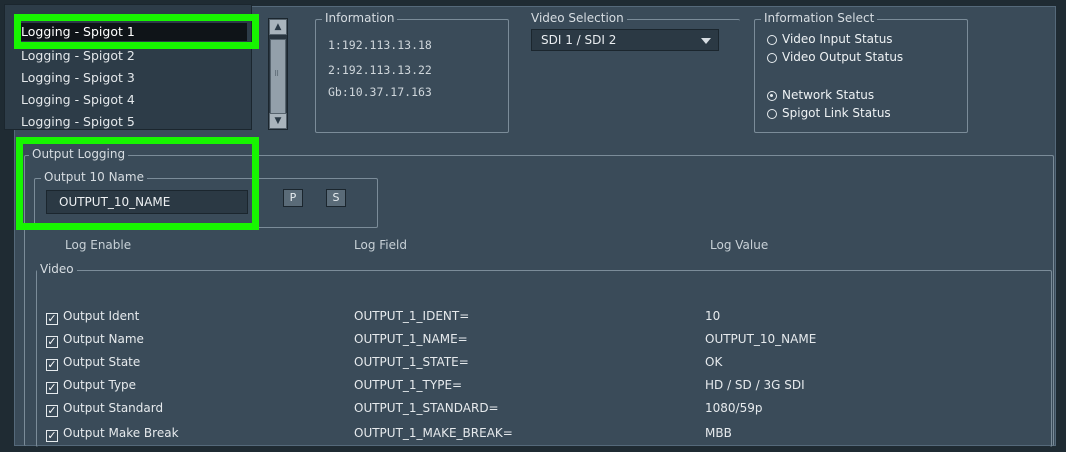 This screenshot has width=1066, height=452. Describe the element at coordinates (411, 362) in the screenshot. I see `row-field: OUTPUT_1_STATE=` at that location.